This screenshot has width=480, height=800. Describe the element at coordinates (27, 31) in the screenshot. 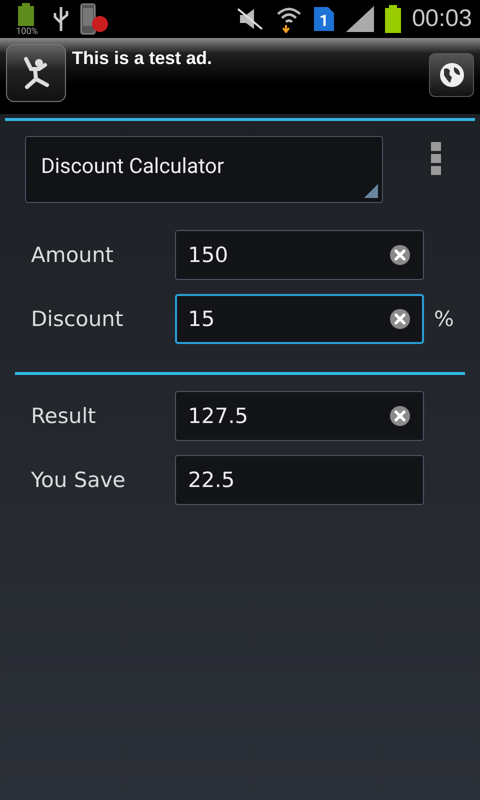

I see `battery-percent: 100%` at that location.